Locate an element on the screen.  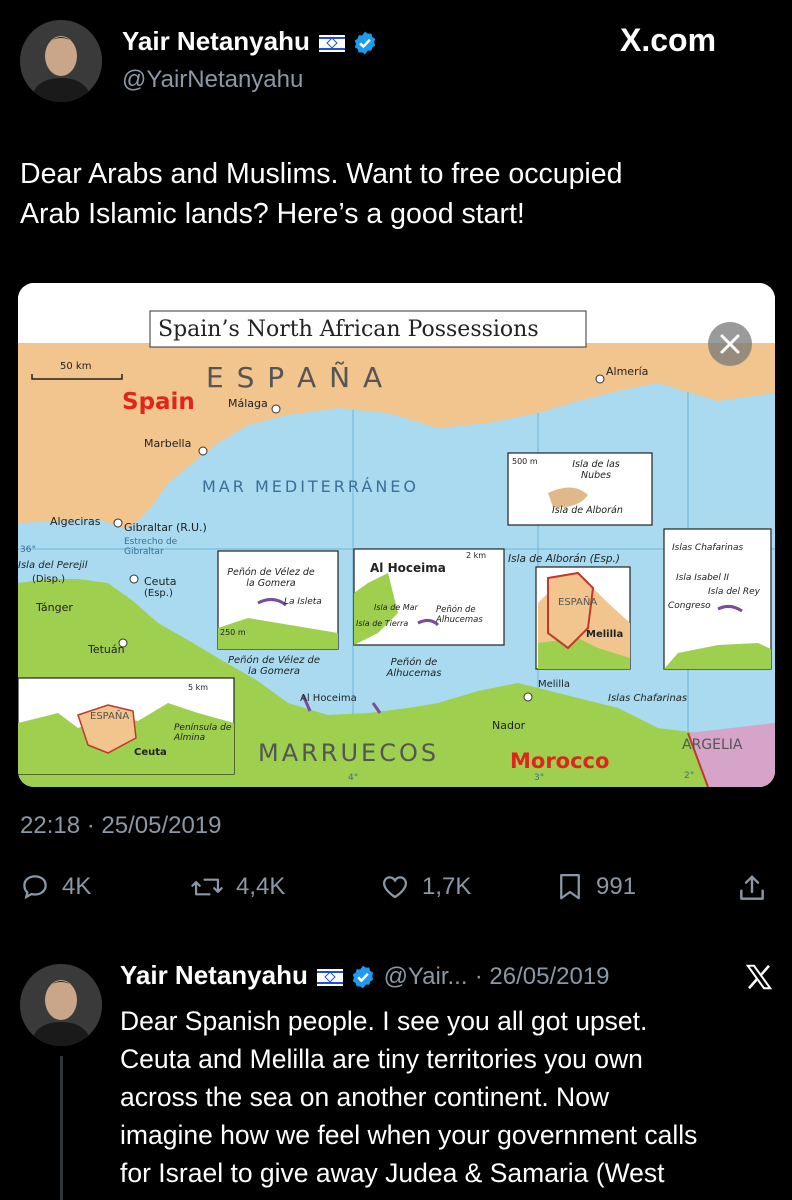
reply-avatar is located at coordinates (61, 1005).